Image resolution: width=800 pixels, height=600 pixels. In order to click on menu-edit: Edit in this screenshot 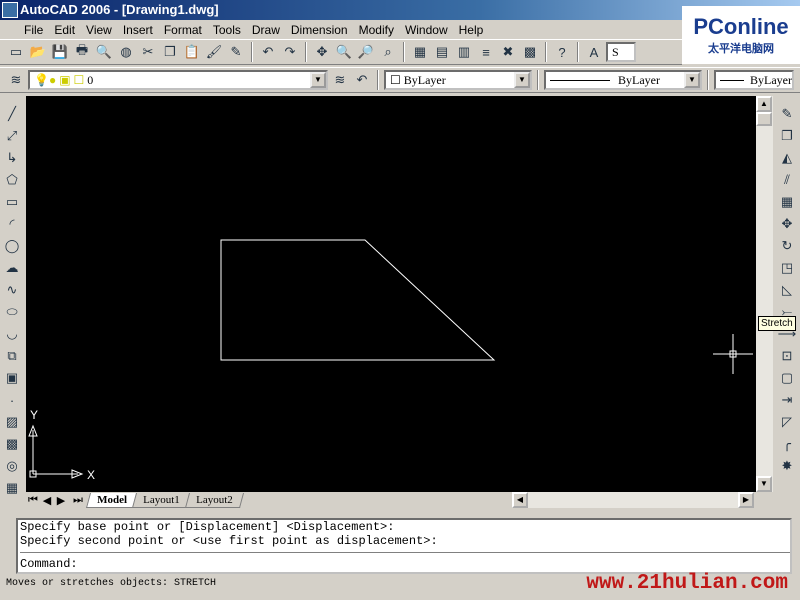, I will do `click(65, 30)`.